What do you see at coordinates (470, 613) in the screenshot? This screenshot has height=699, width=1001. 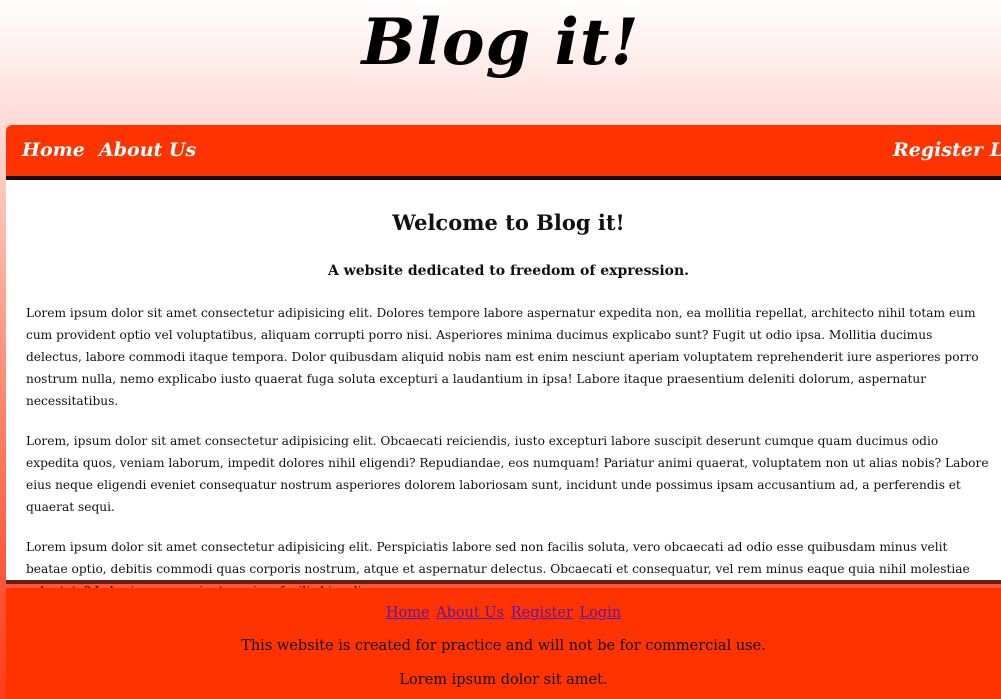 I see `footer-about-link: About Us` at bounding box center [470, 613].